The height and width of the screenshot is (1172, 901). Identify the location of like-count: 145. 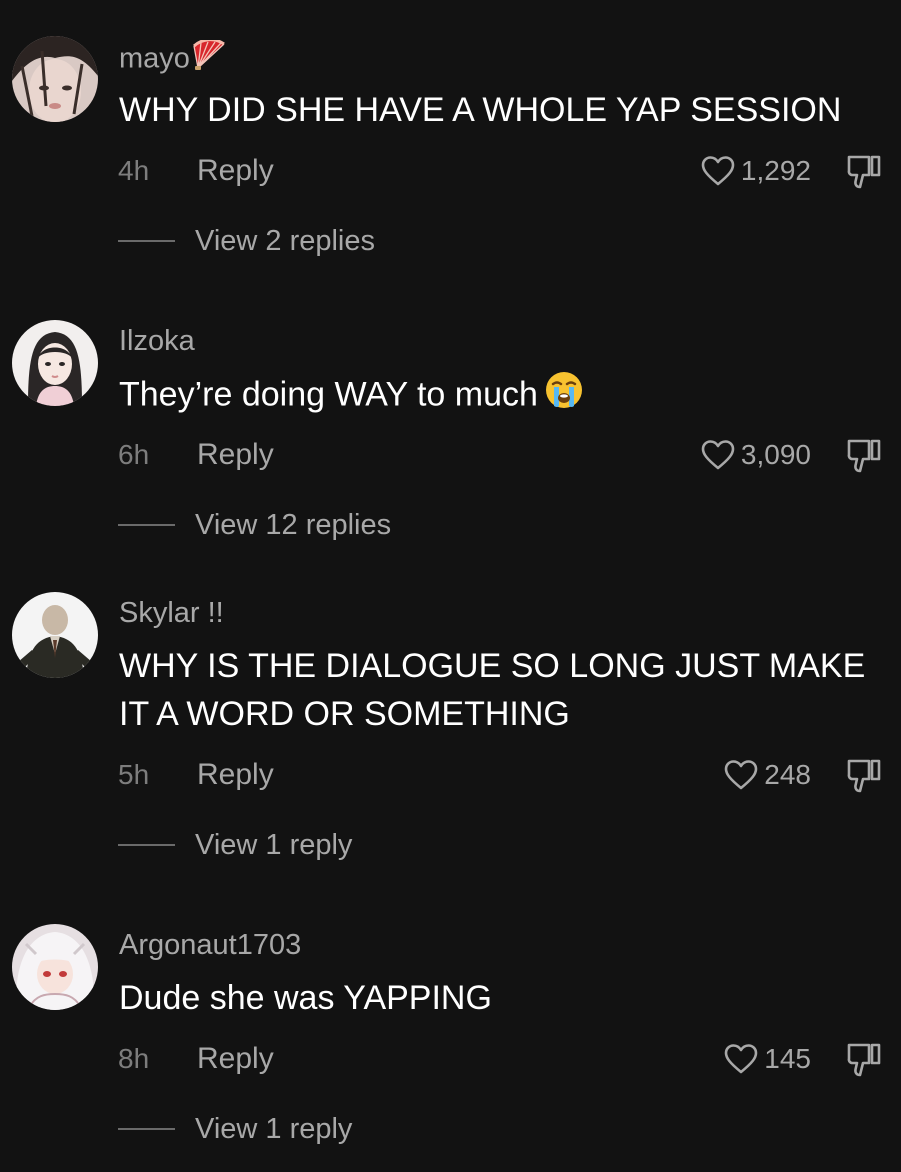
(787, 1058).